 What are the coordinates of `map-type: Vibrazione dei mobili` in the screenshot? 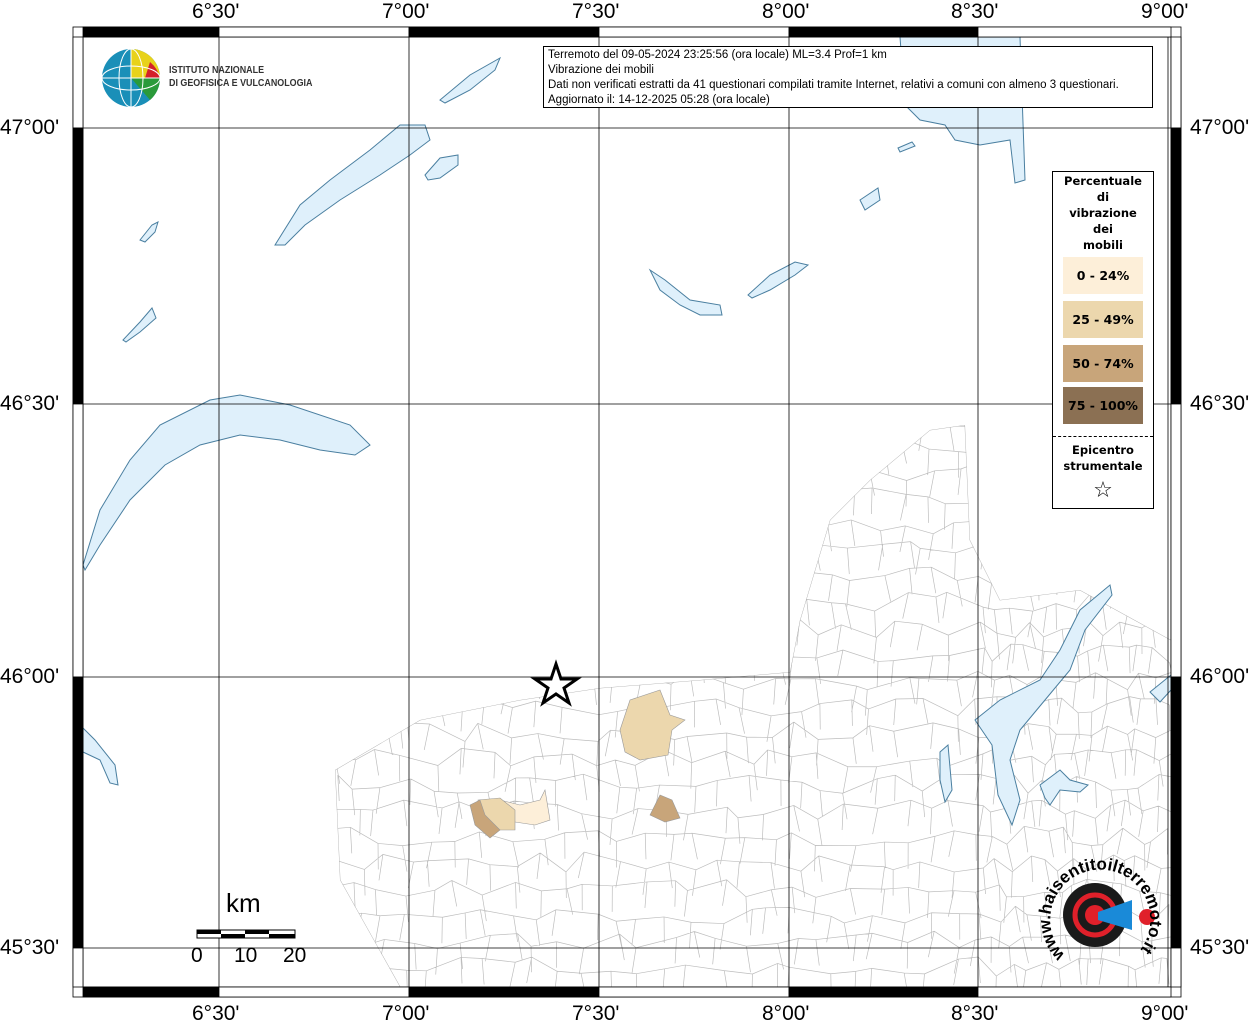 It's located at (601, 70).